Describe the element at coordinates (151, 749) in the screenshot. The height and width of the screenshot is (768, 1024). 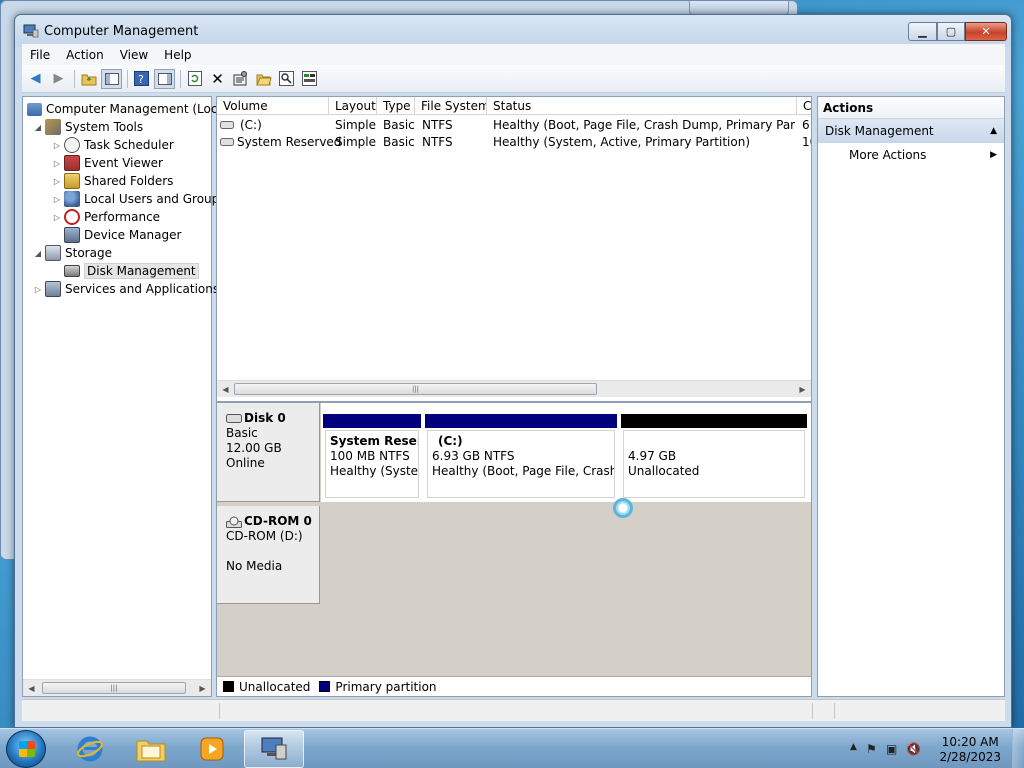
I see `taskbar-explorer` at that location.